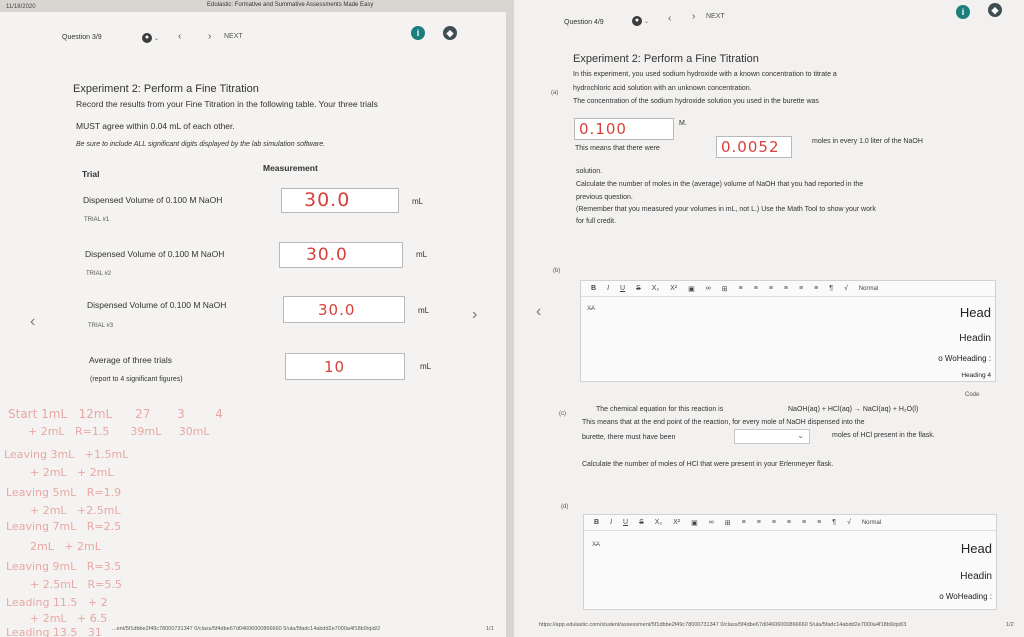 The width and height of the screenshot is (1024, 637). What do you see at coordinates (290, 168) in the screenshot?
I see `col-measurement-header: Measurement` at bounding box center [290, 168].